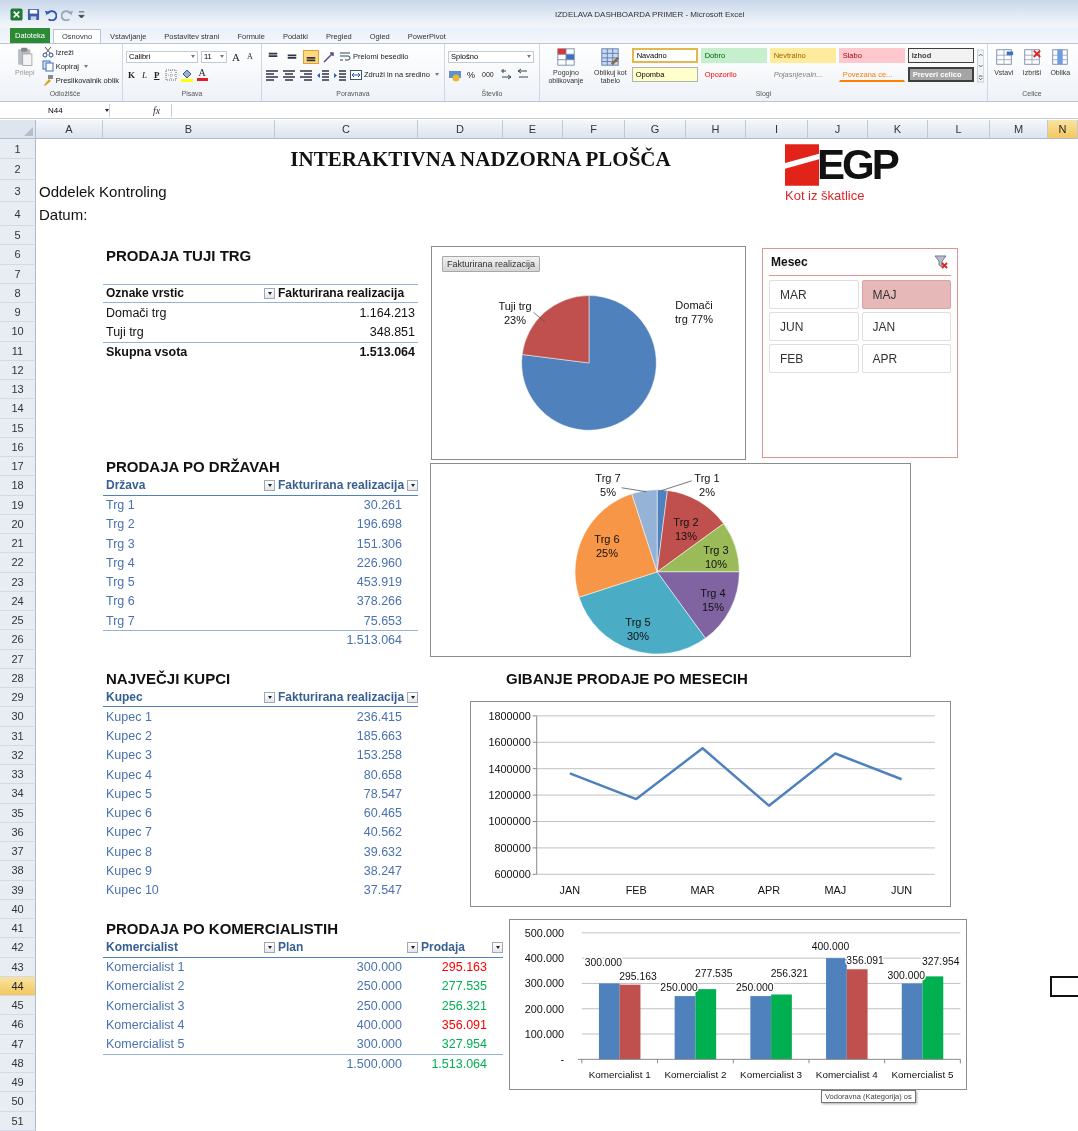  What do you see at coordinates (18, 909) in the screenshot?
I see `row-header: 40` at bounding box center [18, 909].